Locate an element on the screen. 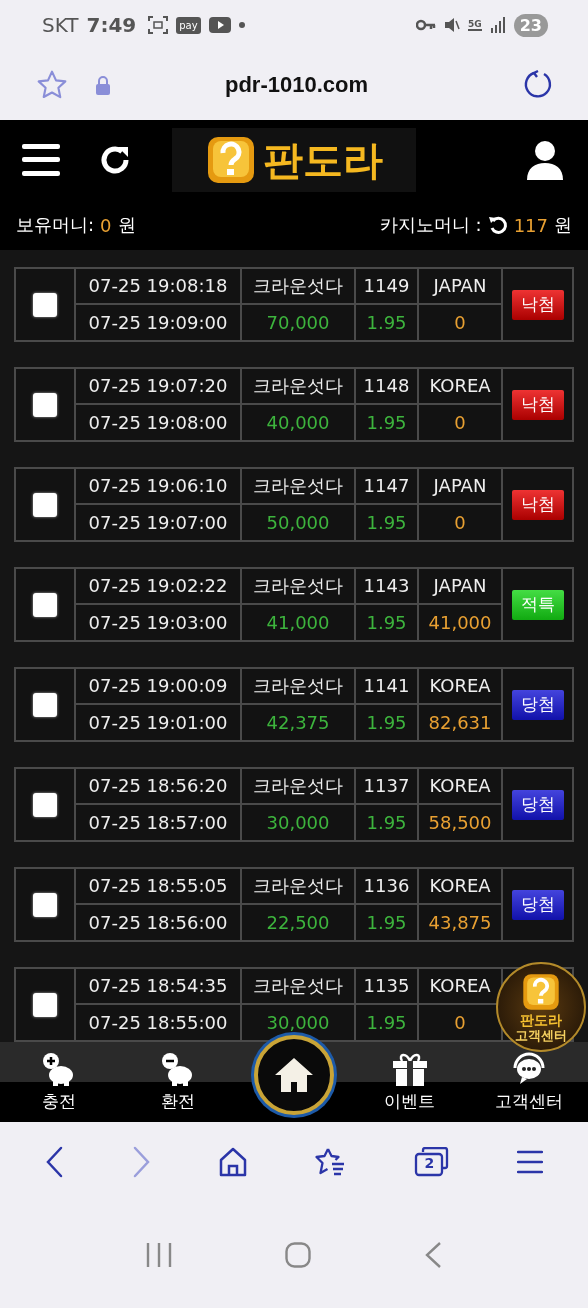  table-cell: 58,500 is located at coordinates (461, 822).